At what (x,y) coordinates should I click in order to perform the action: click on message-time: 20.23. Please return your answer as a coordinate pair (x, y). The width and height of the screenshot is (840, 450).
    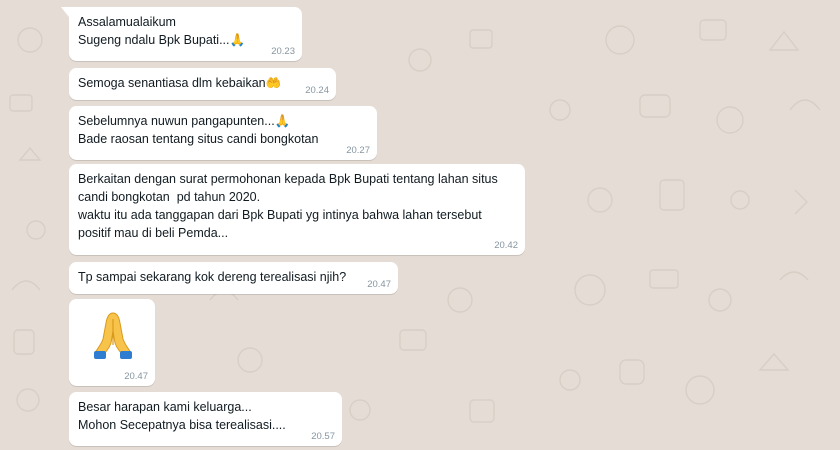
    Looking at the image, I should click on (283, 51).